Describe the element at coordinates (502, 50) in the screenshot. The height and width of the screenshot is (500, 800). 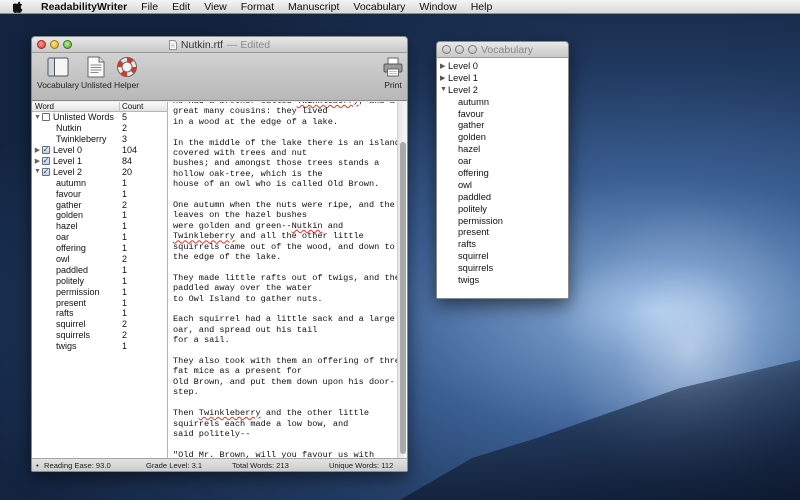
I see `vocabulary-titlebar: Vocabulary` at that location.